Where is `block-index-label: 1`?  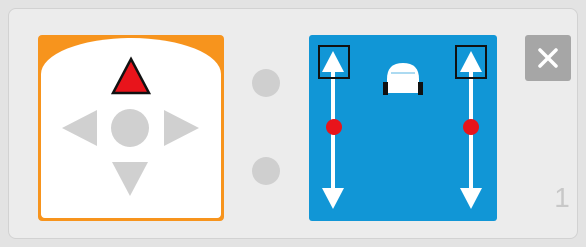 block-index-label: 1 is located at coordinates (562, 197).